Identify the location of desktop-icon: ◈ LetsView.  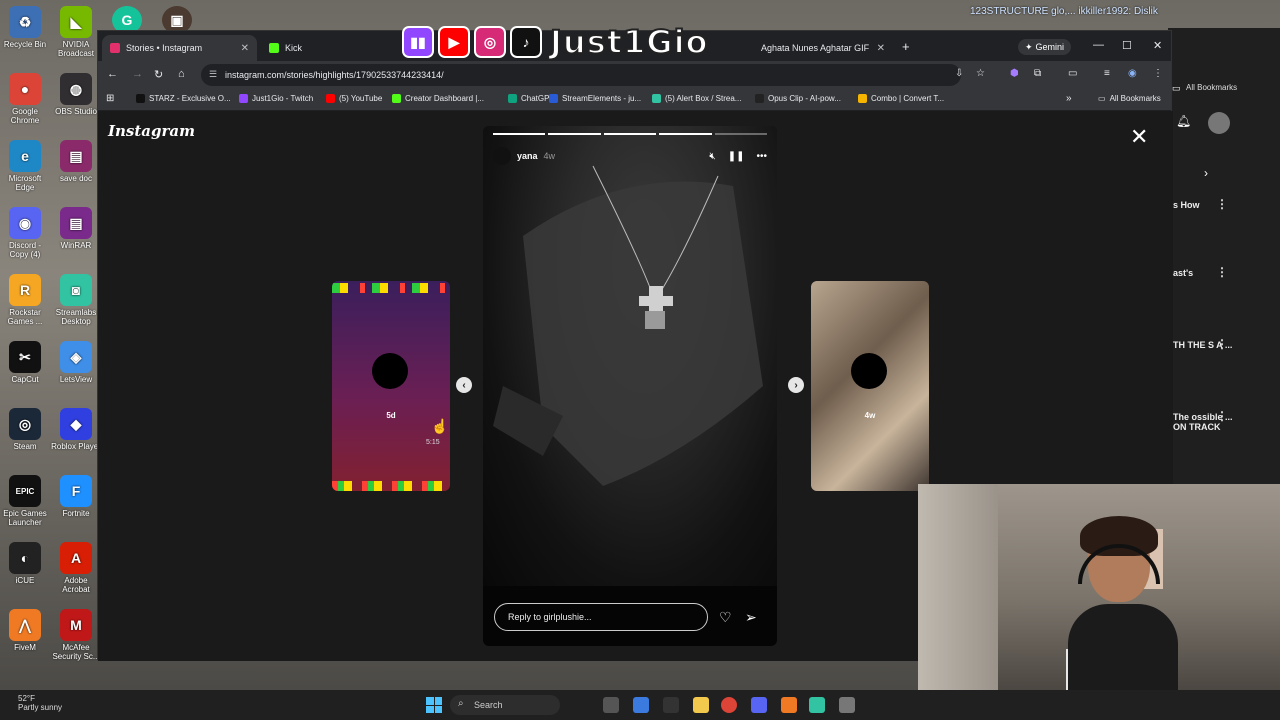
(76, 362).